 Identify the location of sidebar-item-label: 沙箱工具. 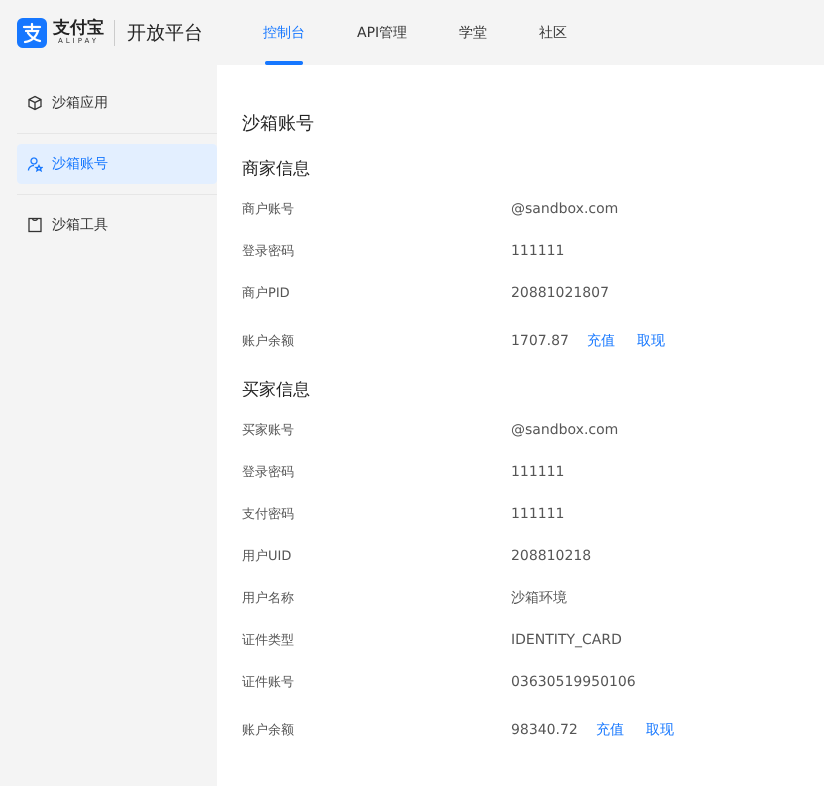
(80, 225).